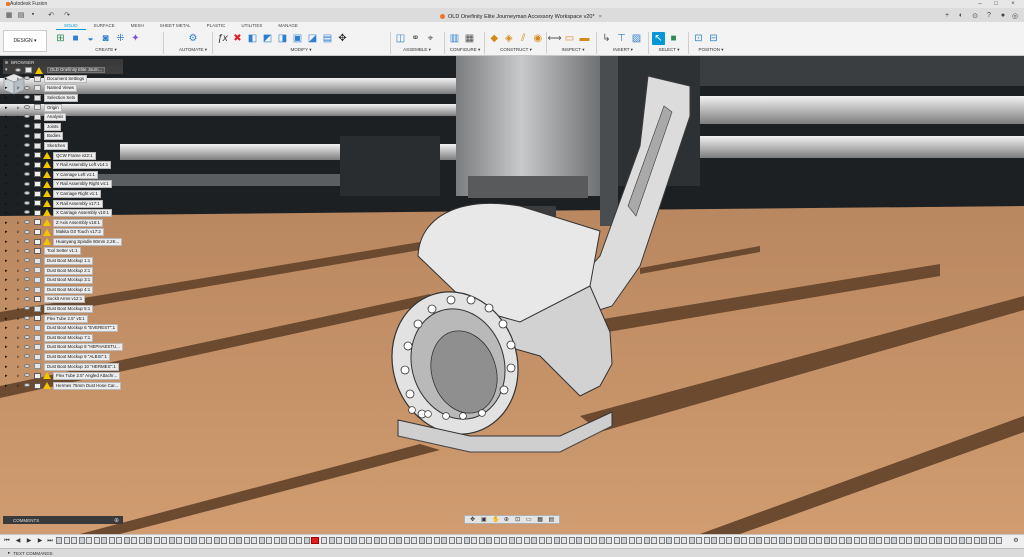 This screenshot has width=1024, height=557. I want to click on help-icon: ?, so click(989, 15).